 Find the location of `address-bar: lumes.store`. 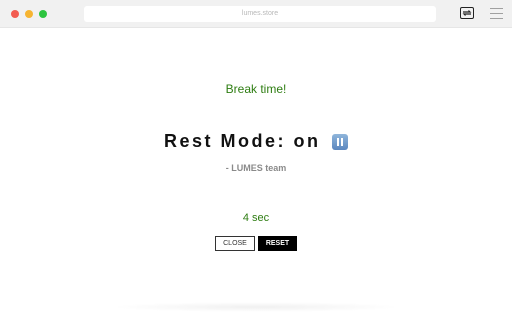

address-bar: lumes.store is located at coordinates (260, 14).